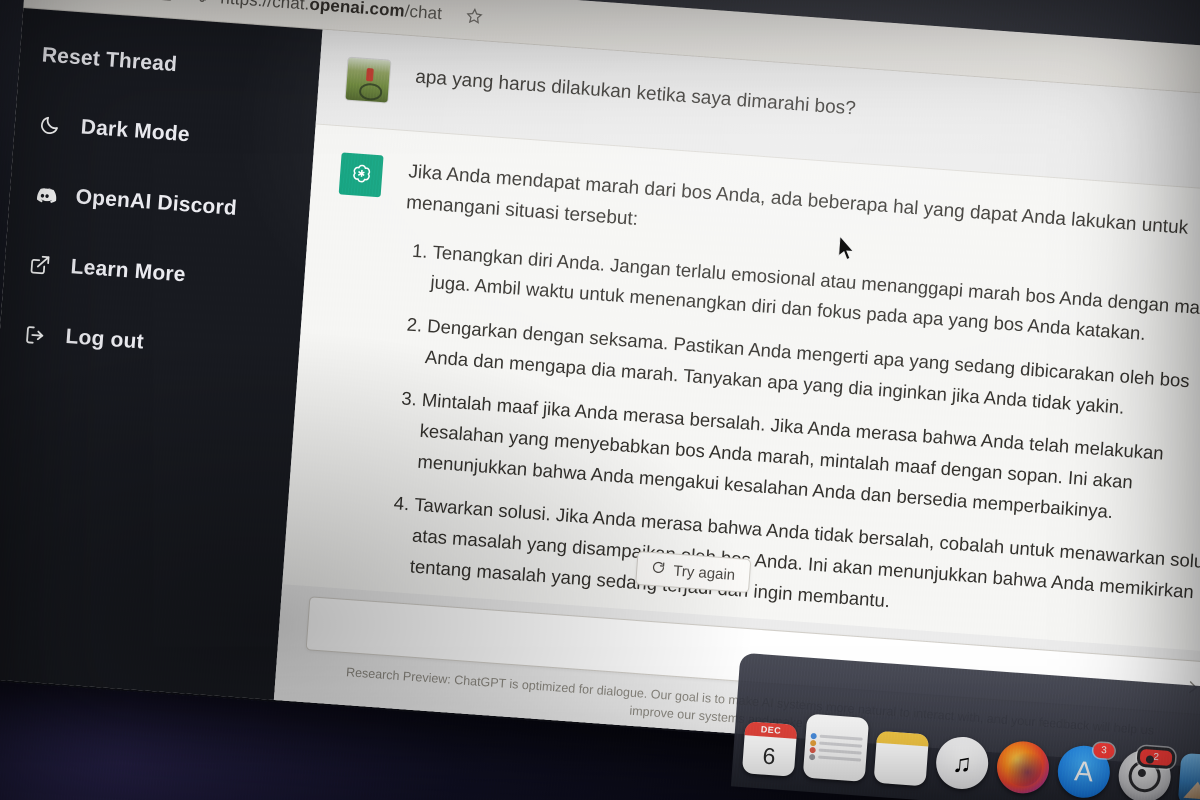  Describe the element at coordinates (1103, 750) in the screenshot. I see `badge-count: 3` at that location.